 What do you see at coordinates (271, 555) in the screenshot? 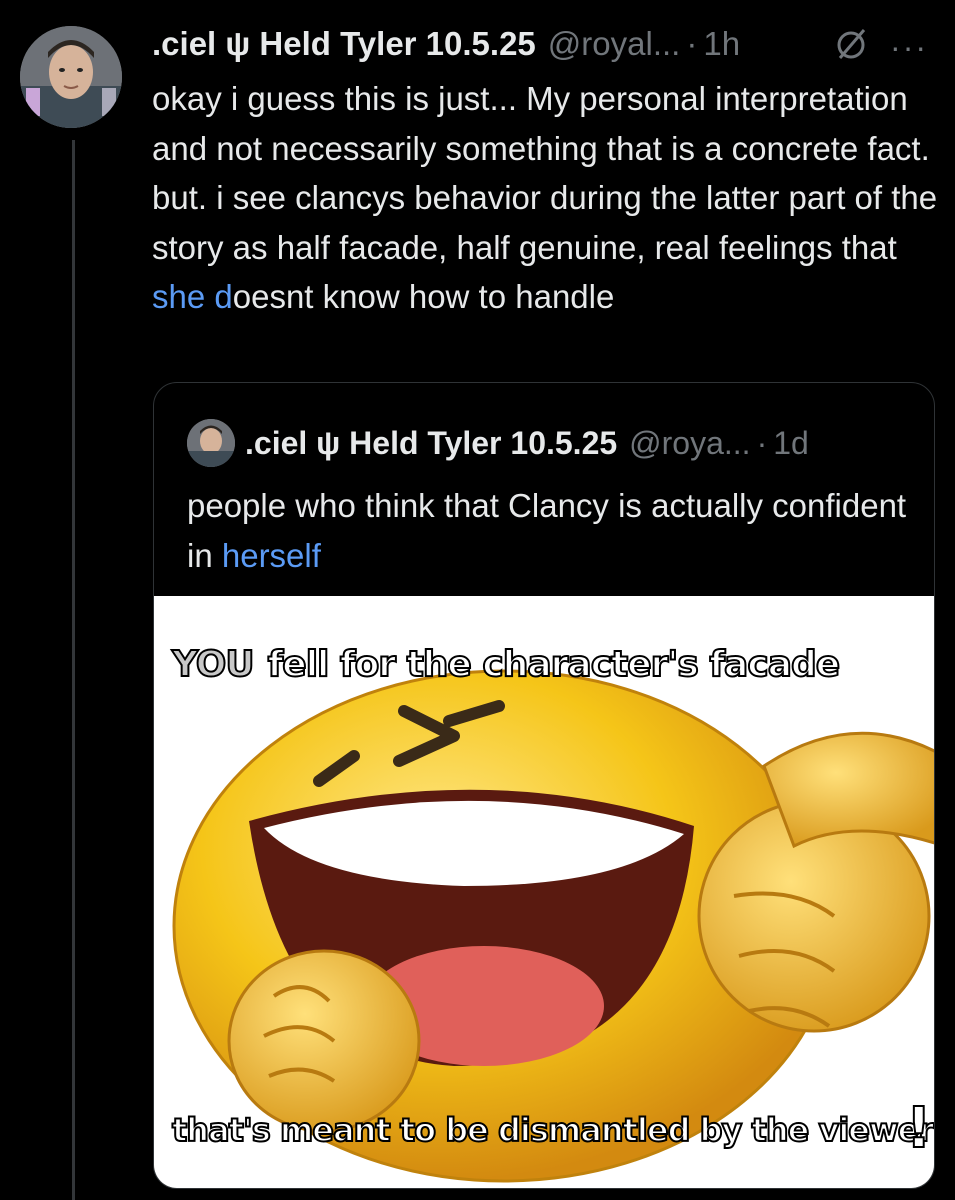
I see `quoted-text-highlight: herself` at bounding box center [271, 555].